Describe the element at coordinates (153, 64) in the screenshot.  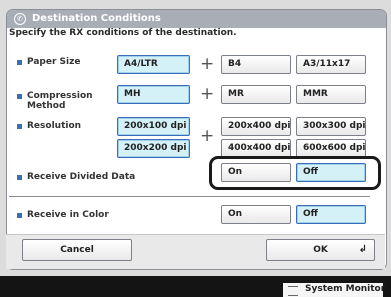
I see `paper-size-a4-button: A4/LTR` at that location.